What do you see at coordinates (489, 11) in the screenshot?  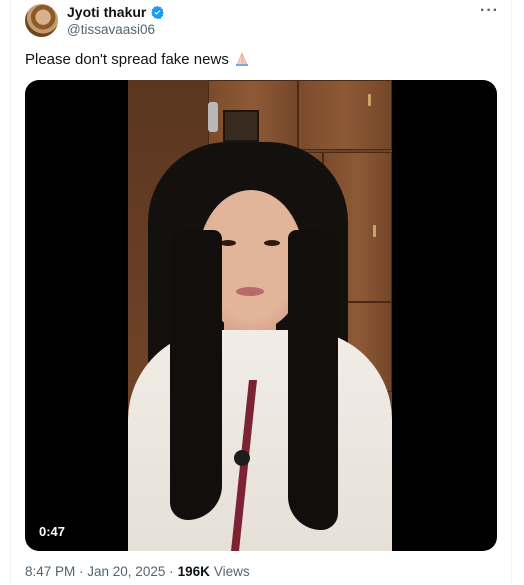 I see `more-horizontal-icon: ···` at bounding box center [489, 11].